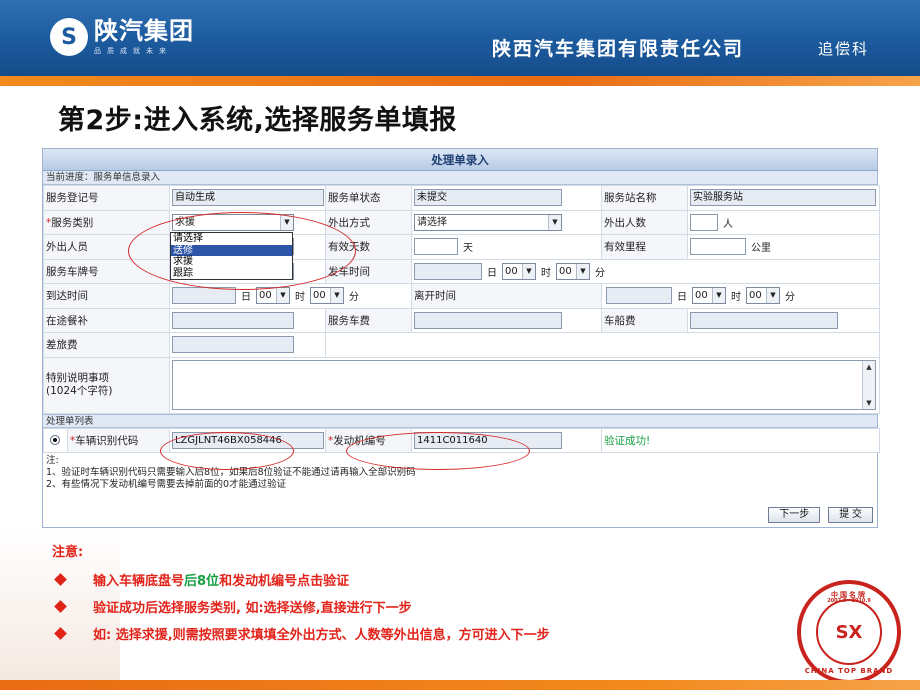  What do you see at coordinates (233, 345) in the screenshot?
I see `travel-expense-input` at bounding box center [233, 345].